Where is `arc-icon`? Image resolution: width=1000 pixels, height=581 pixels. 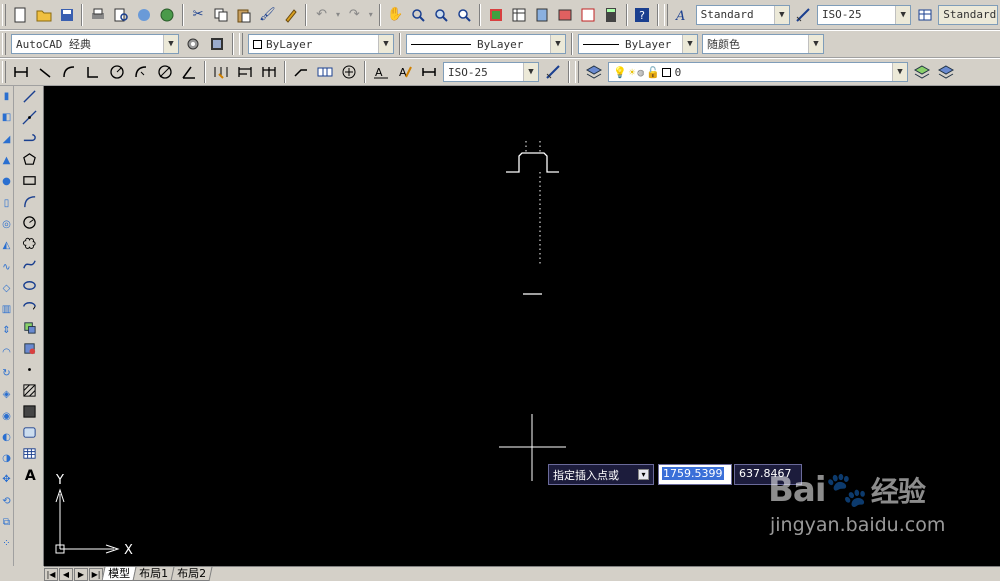
arc-icon is located at coordinates (30, 201).